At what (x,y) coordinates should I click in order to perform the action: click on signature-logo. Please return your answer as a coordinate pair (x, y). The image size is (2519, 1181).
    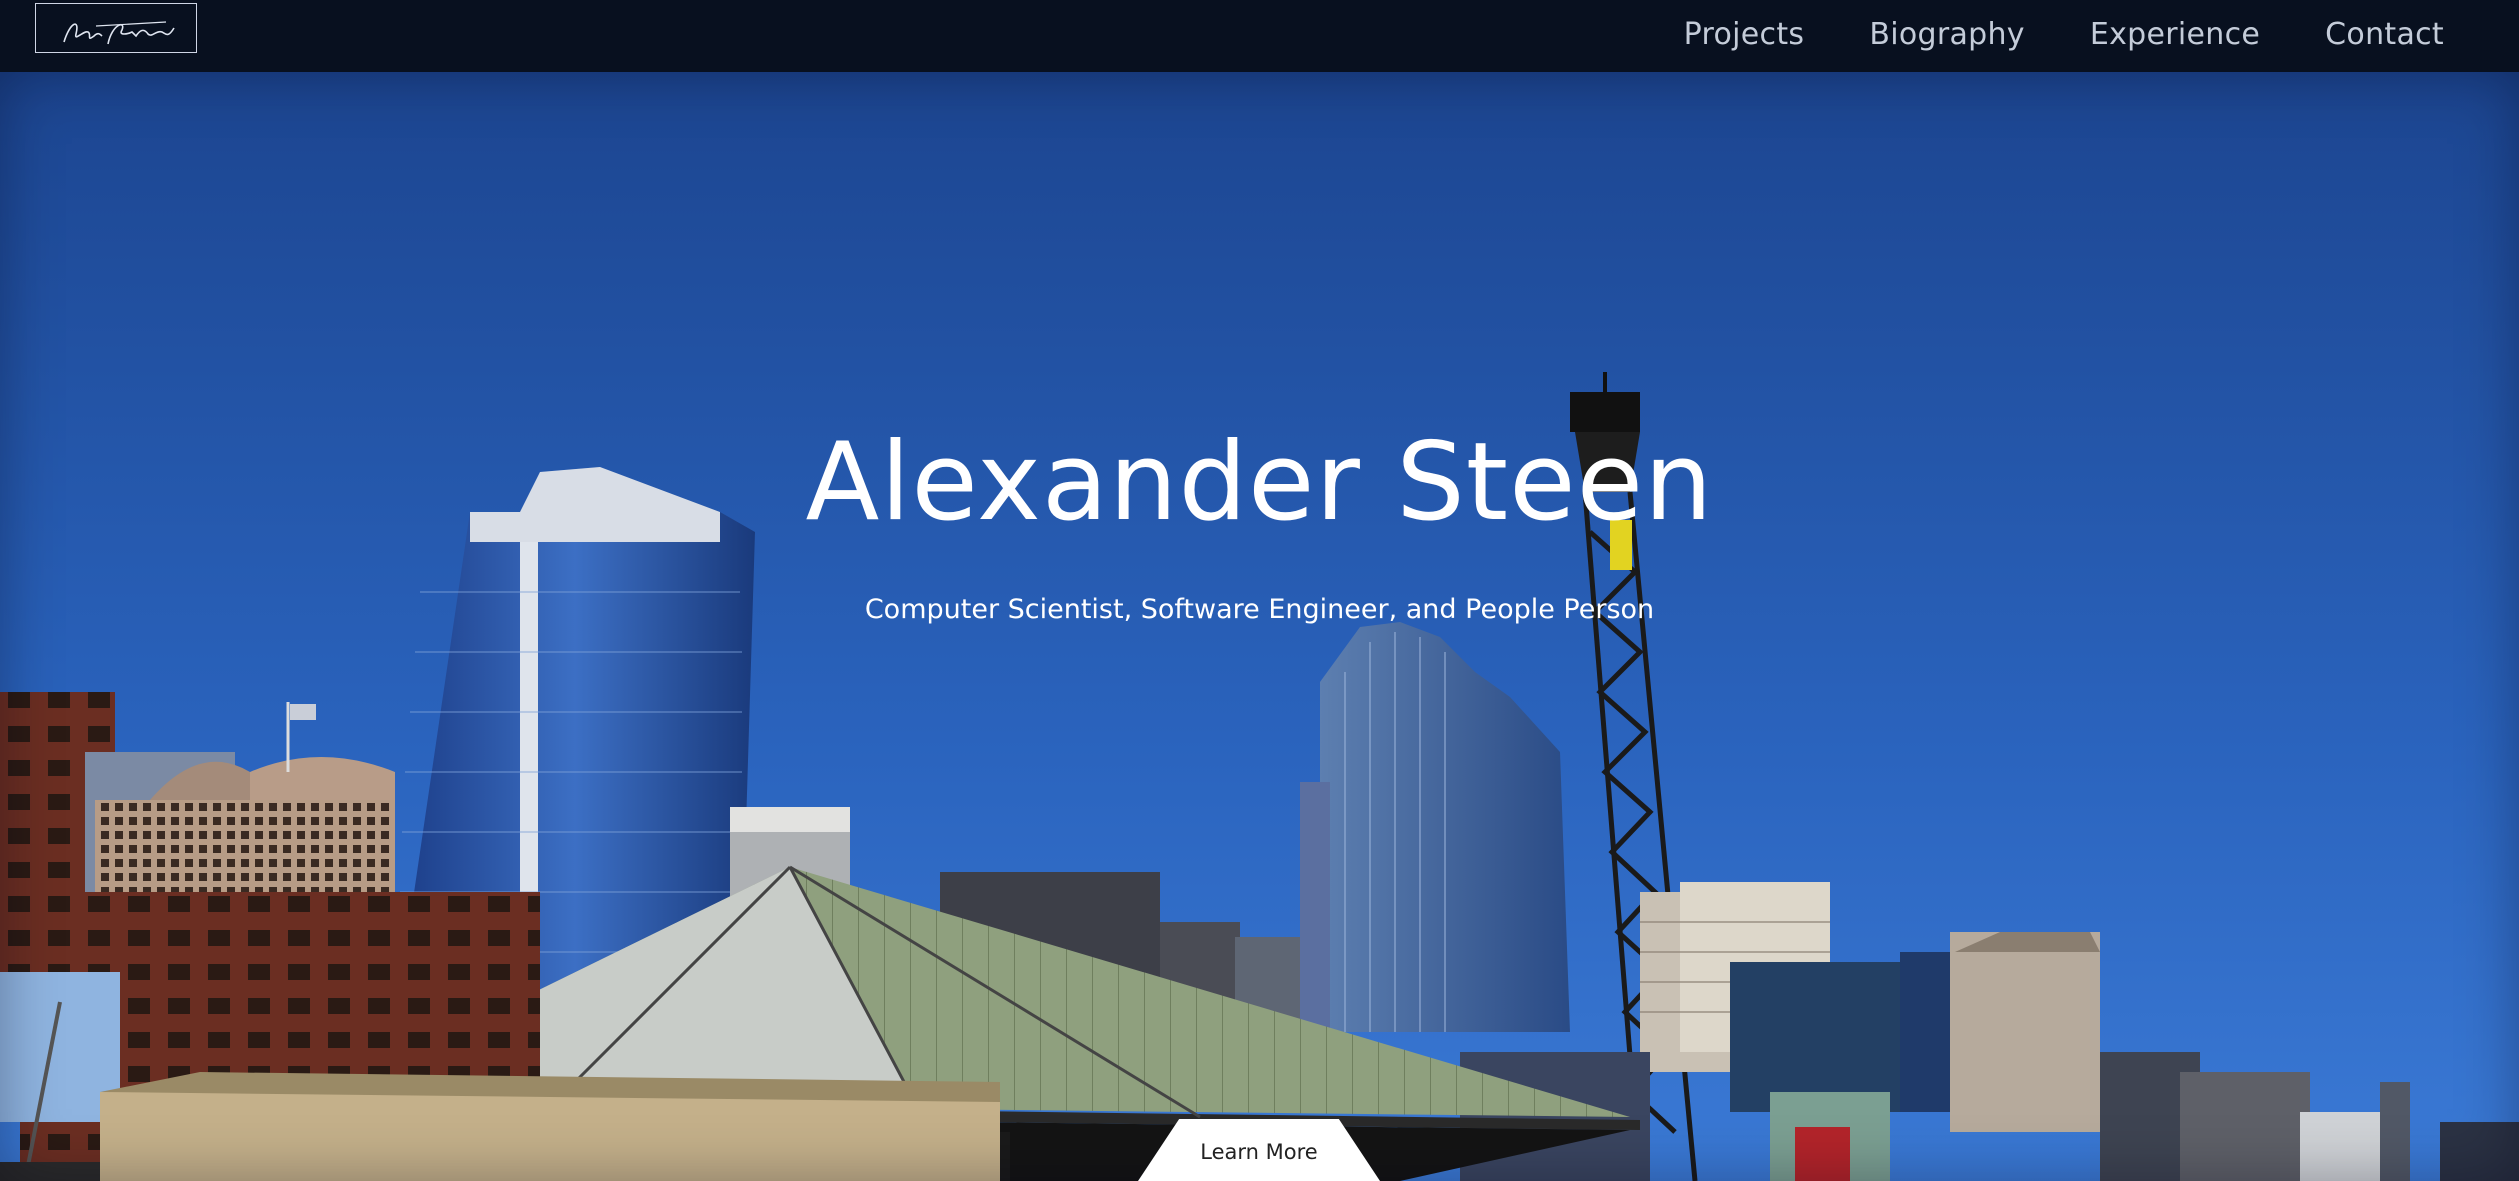
    Looking at the image, I should click on (116, 28).